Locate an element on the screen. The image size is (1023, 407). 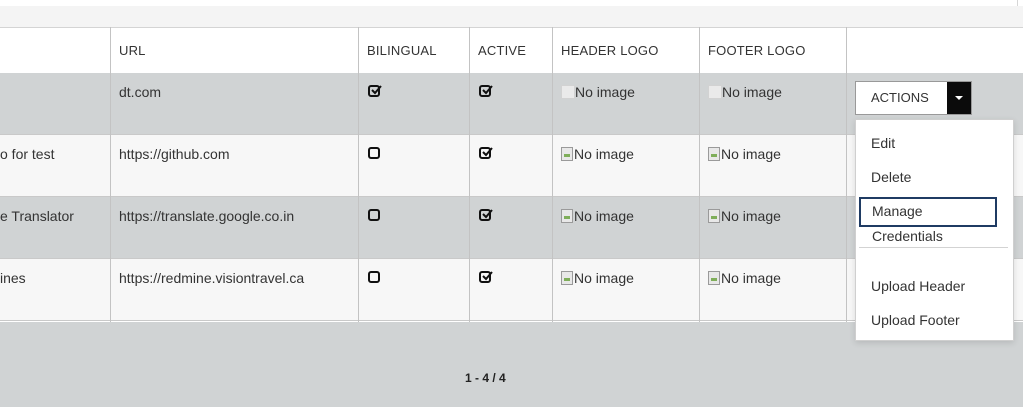
url-cell: https://redmine.visiontravel.ca is located at coordinates (212, 278).